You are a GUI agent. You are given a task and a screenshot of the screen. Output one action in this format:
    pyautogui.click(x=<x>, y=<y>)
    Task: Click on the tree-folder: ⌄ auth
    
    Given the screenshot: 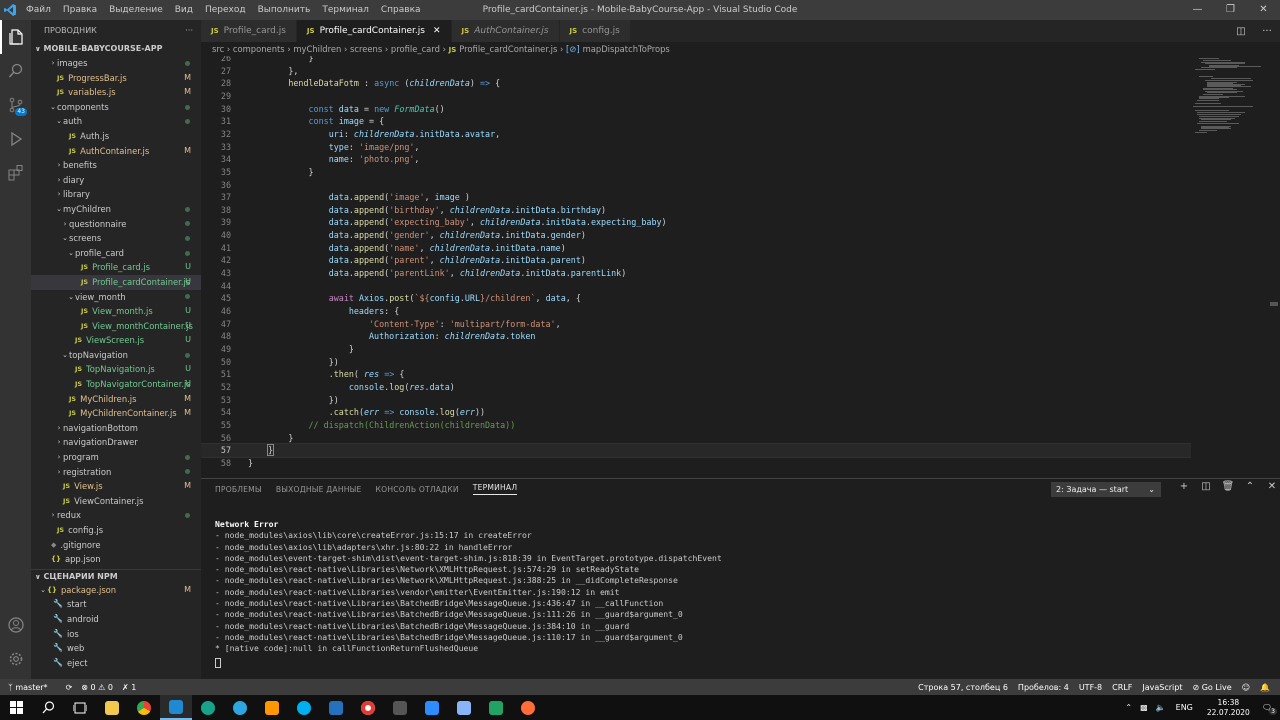 What is the action you would take?
    pyautogui.click(x=116, y=121)
    